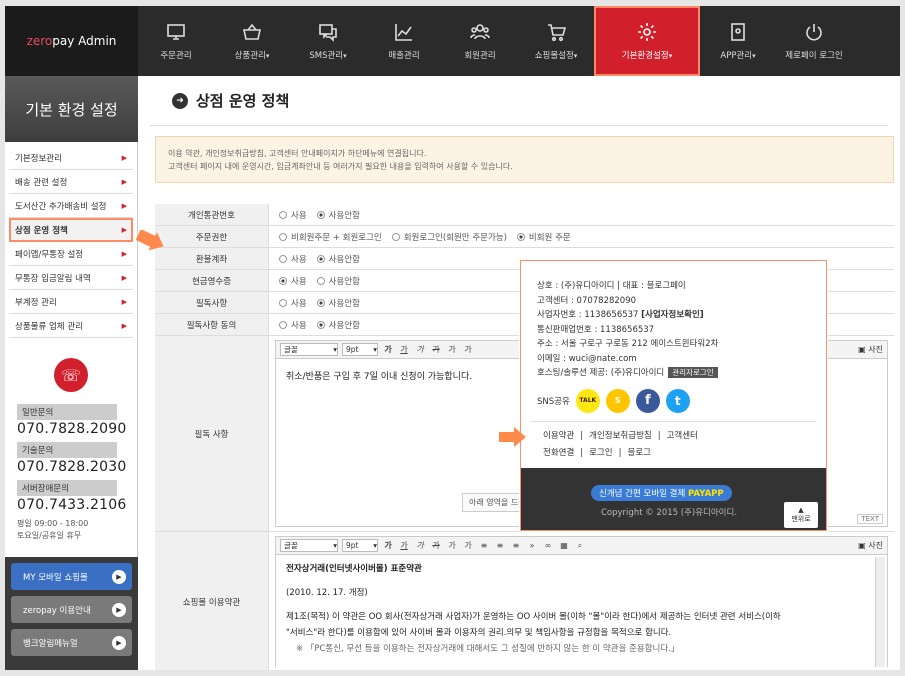 The width and height of the screenshot is (905, 676). I want to click on text-mode-tab: TEXT, so click(870, 519).